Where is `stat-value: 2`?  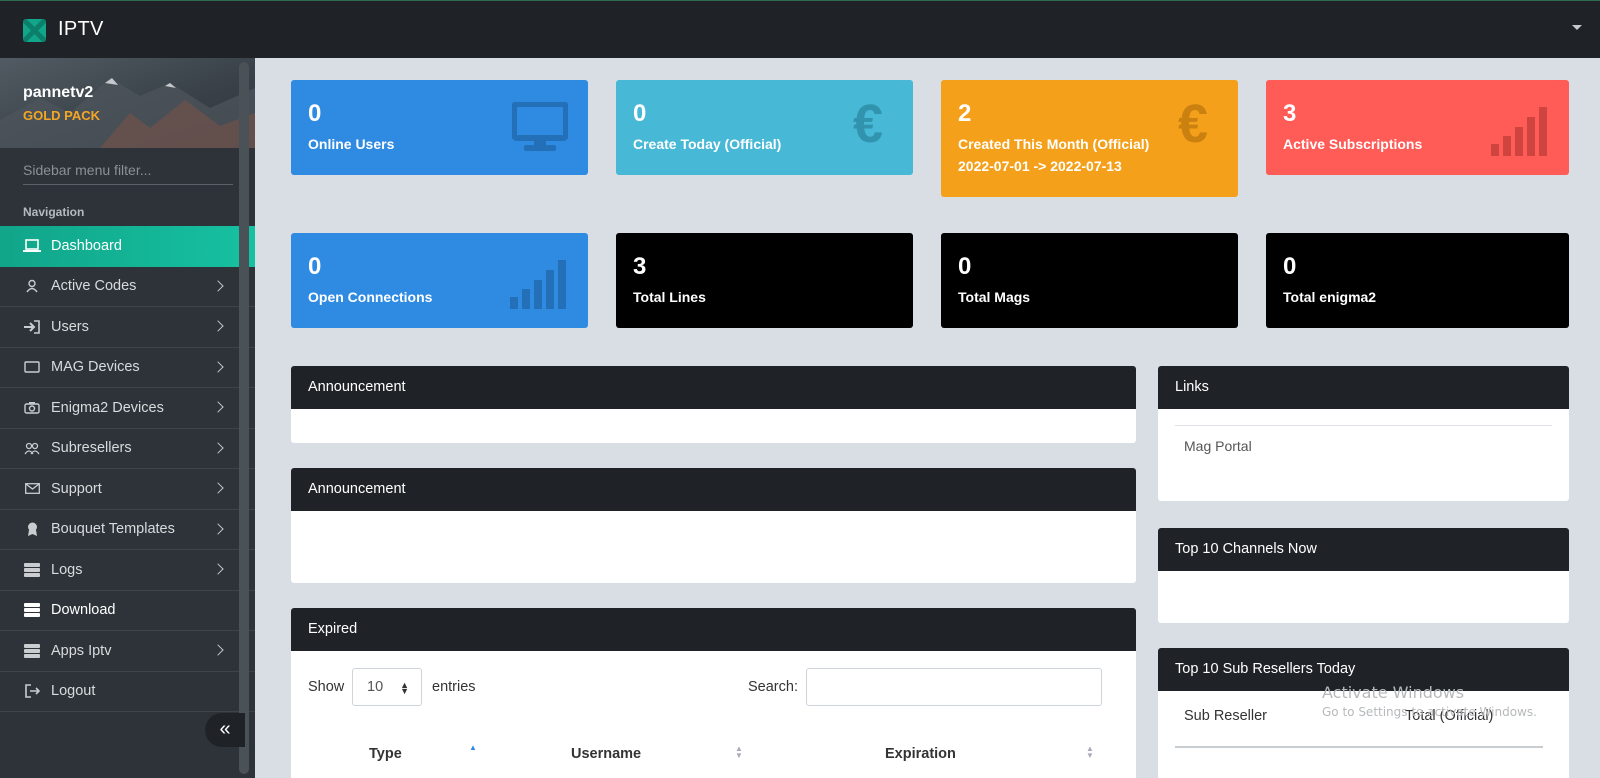
stat-value: 2 is located at coordinates (965, 113).